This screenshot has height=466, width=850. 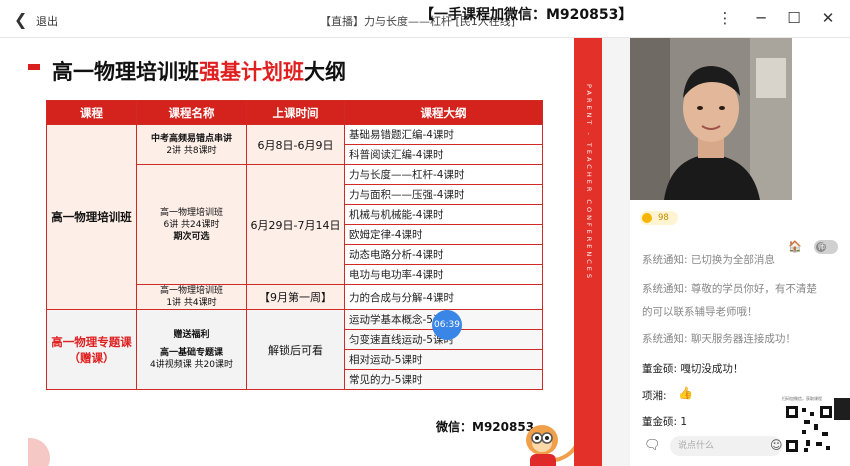 What do you see at coordinates (191, 364) in the screenshot?
I see `course-name-line: 4讲视频课 共20课时` at bounding box center [191, 364].